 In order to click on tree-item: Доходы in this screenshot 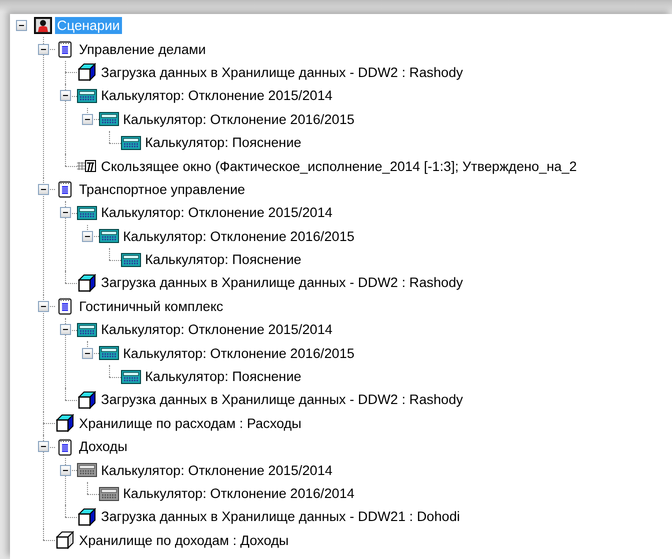, I will do `click(103, 447)`.